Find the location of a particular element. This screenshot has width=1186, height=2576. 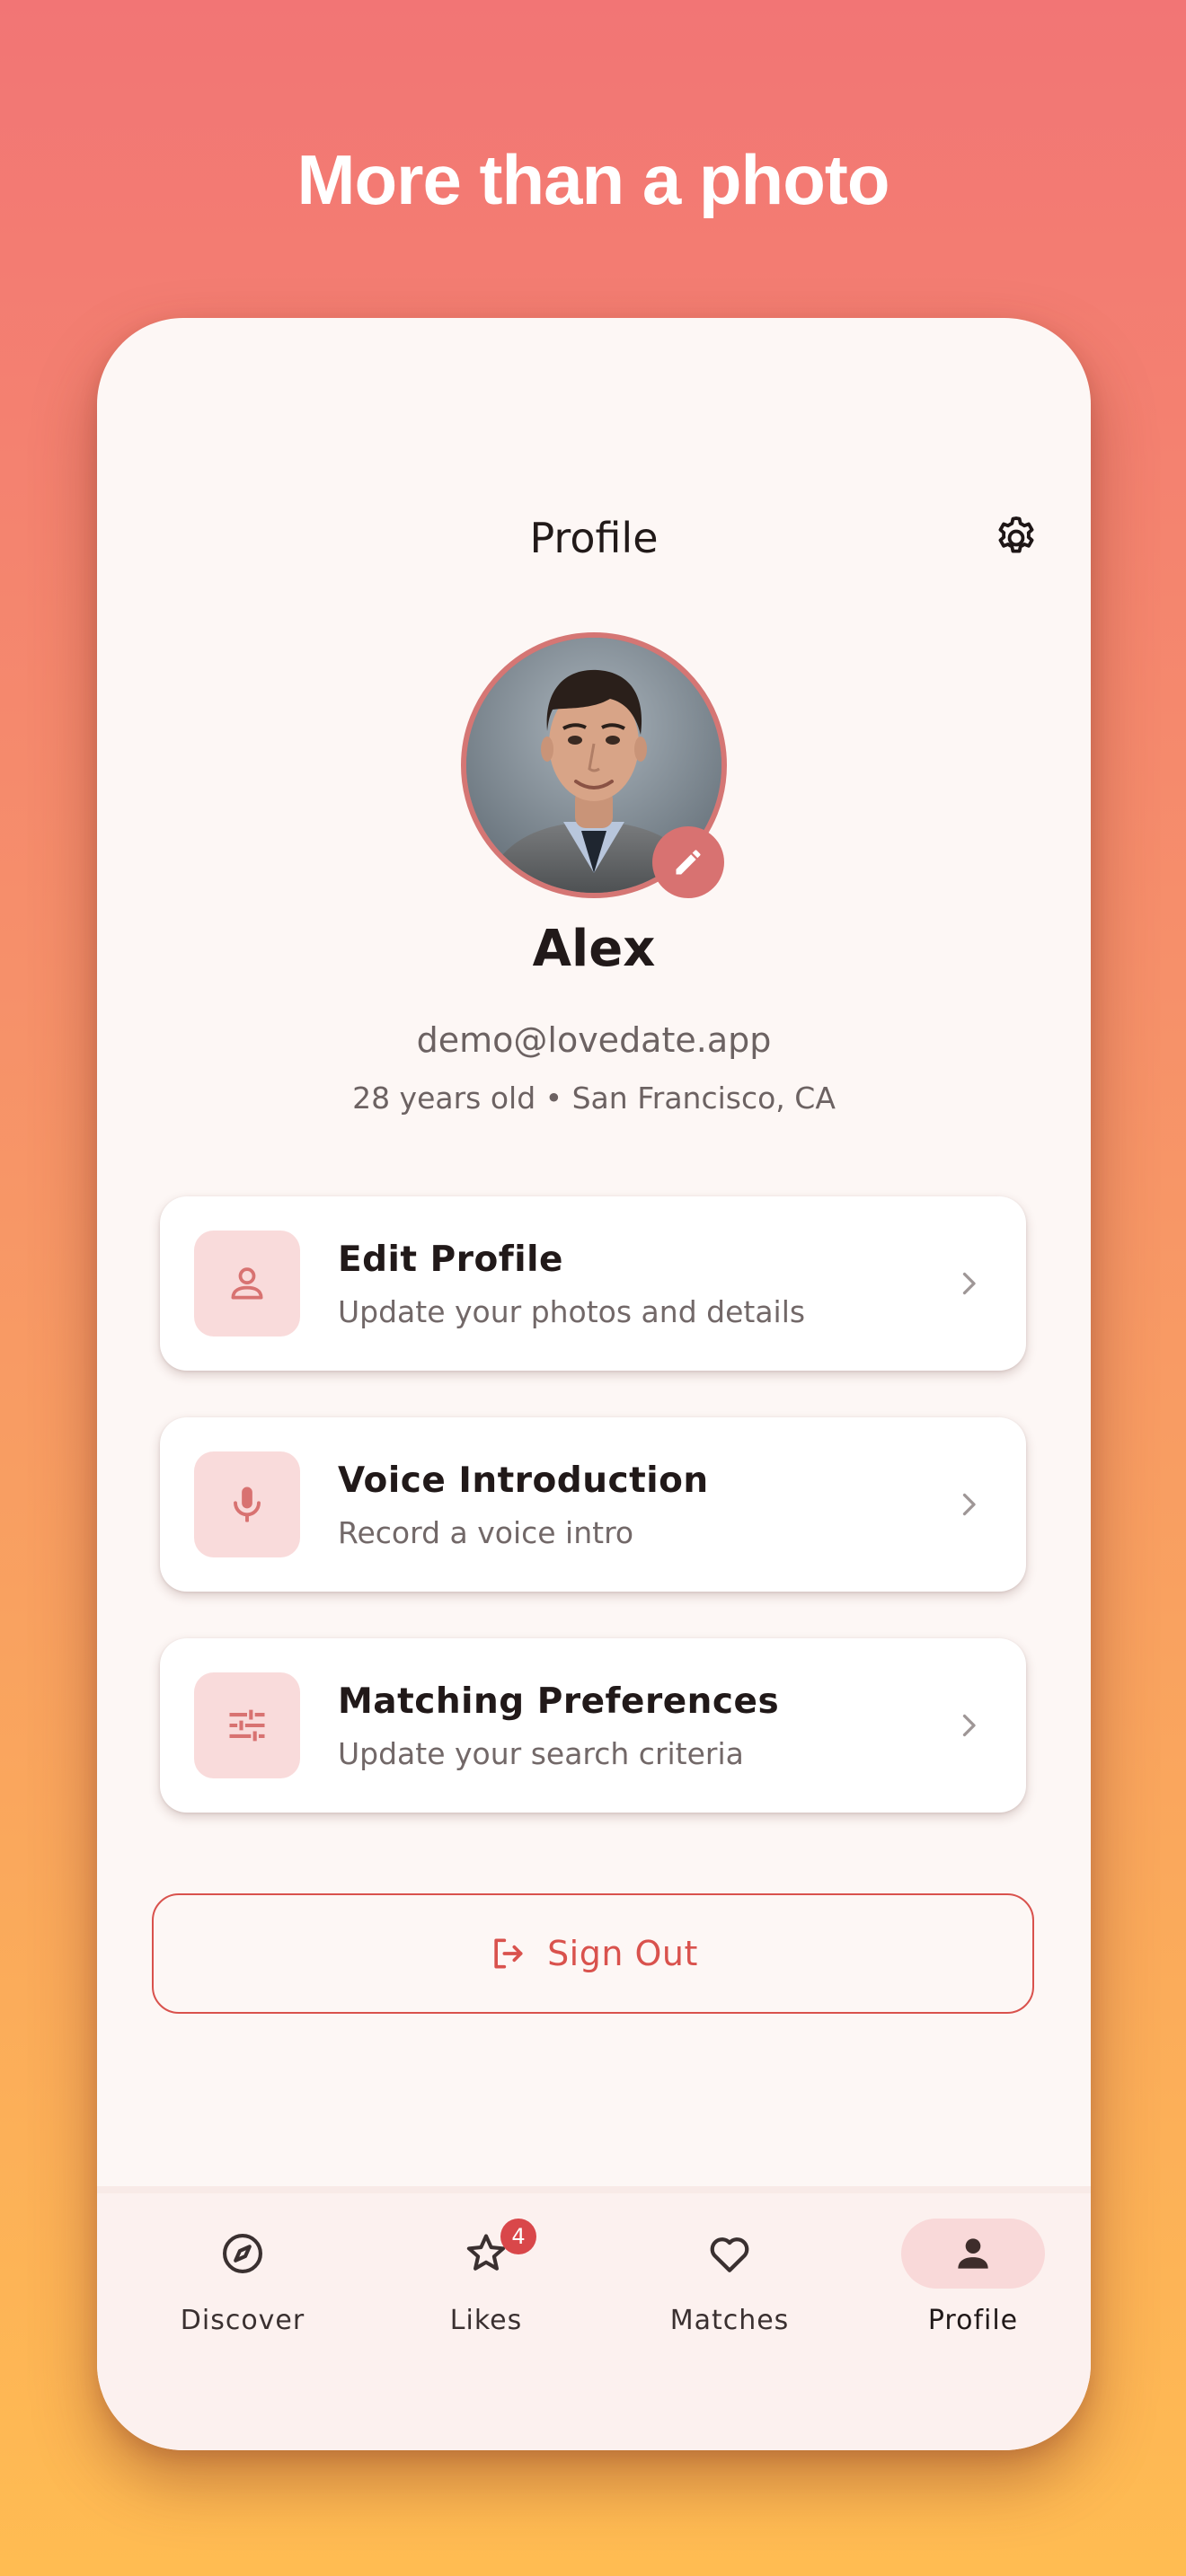

profile-email: demo@lovedate.app is located at coordinates (594, 1040).